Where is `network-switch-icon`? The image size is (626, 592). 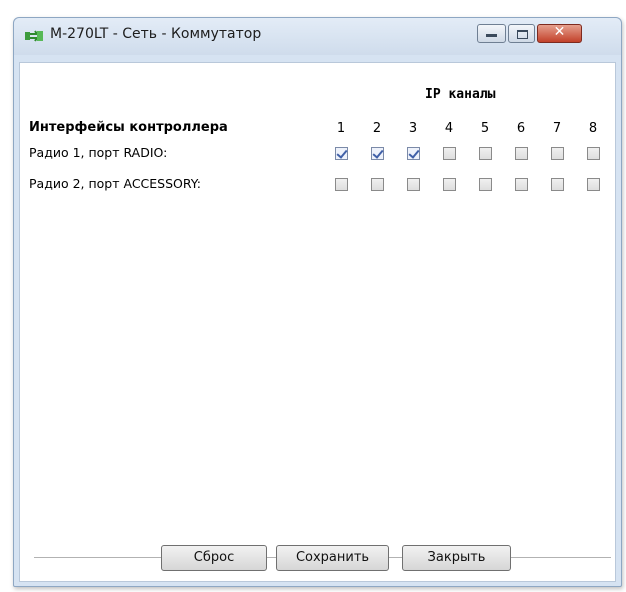
network-switch-icon is located at coordinates (34, 36).